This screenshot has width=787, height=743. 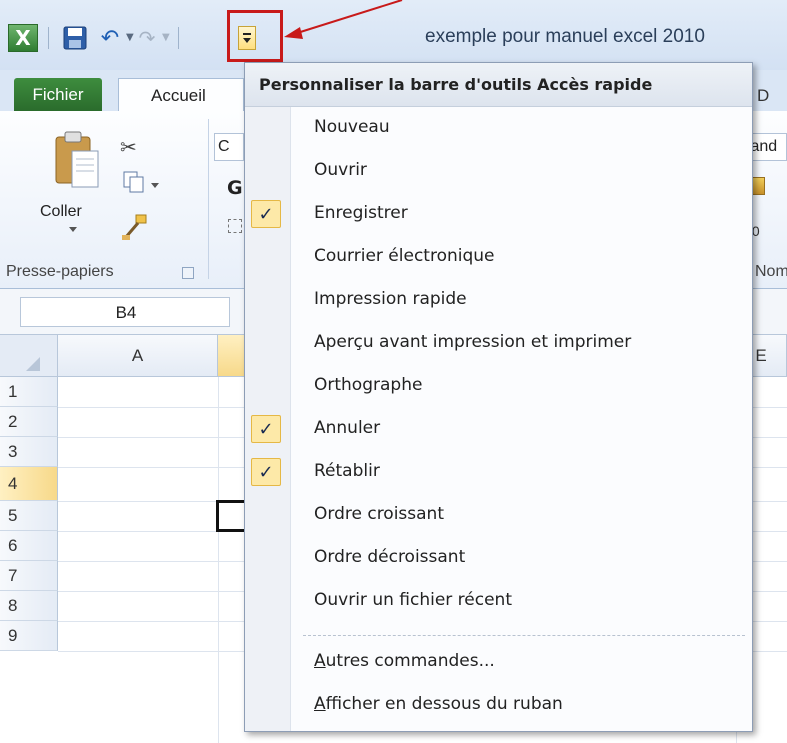 What do you see at coordinates (235, 188) in the screenshot?
I see `bold-icon: G` at bounding box center [235, 188].